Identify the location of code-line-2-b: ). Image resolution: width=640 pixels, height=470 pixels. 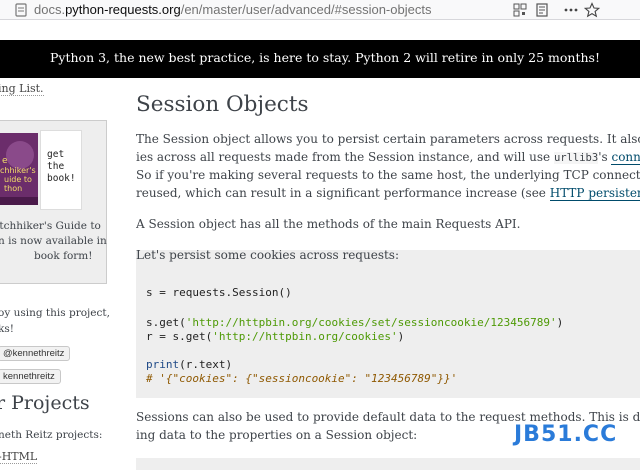
(560, 322).